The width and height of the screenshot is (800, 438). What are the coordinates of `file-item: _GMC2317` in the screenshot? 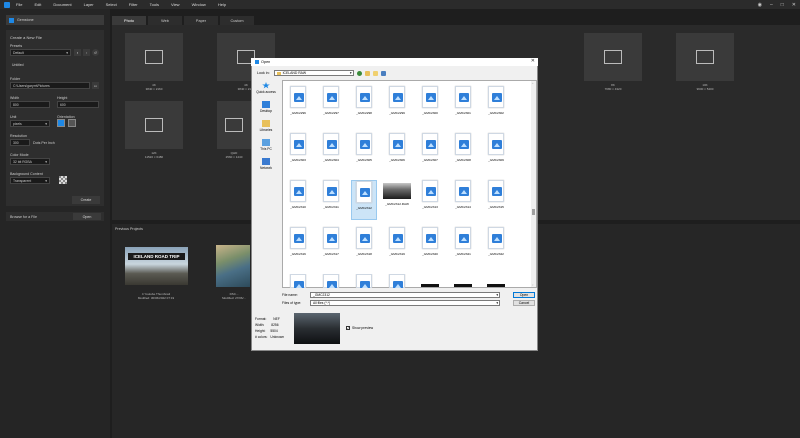 It's located at (331, 247).